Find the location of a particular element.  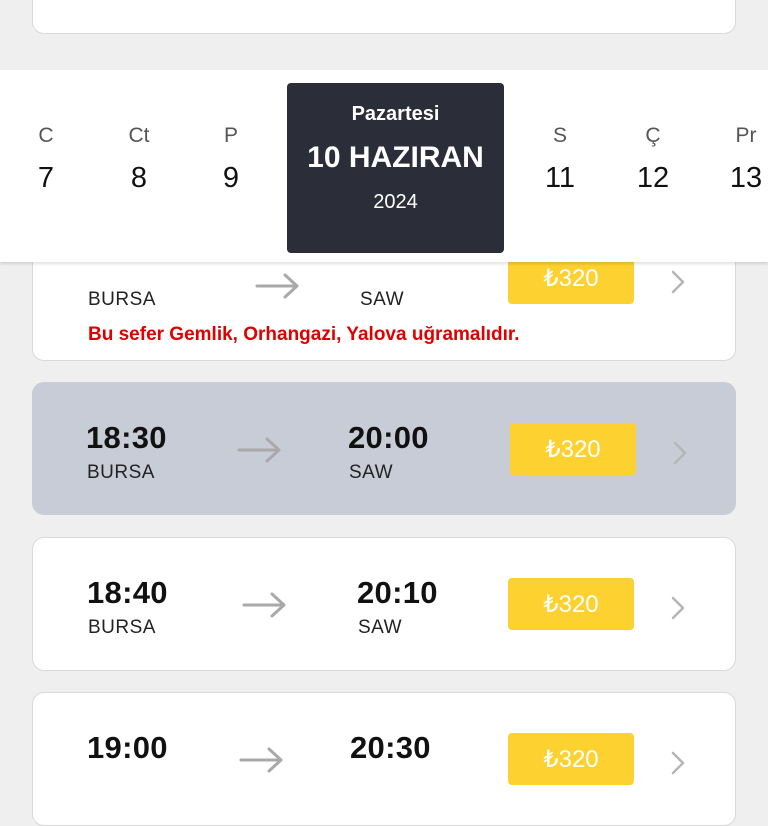

weekday-label: Ç is located at coordinates (653, 135).